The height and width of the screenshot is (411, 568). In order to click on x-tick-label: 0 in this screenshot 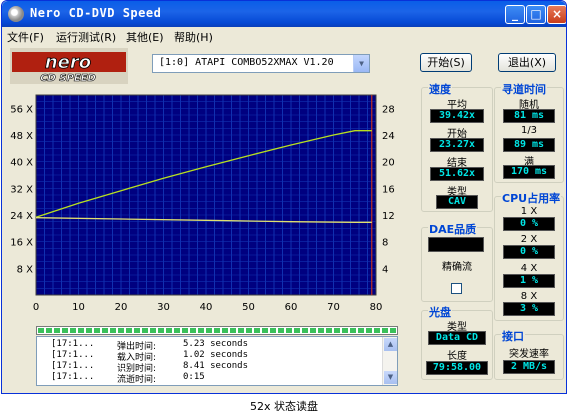, I will do `click(36, 307)`.